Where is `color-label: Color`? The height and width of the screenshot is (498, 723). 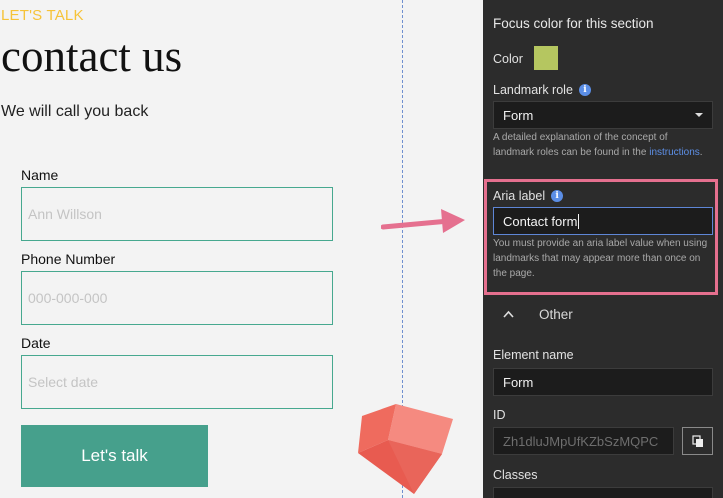 color-label: Color is located at coordinates (508, 59).